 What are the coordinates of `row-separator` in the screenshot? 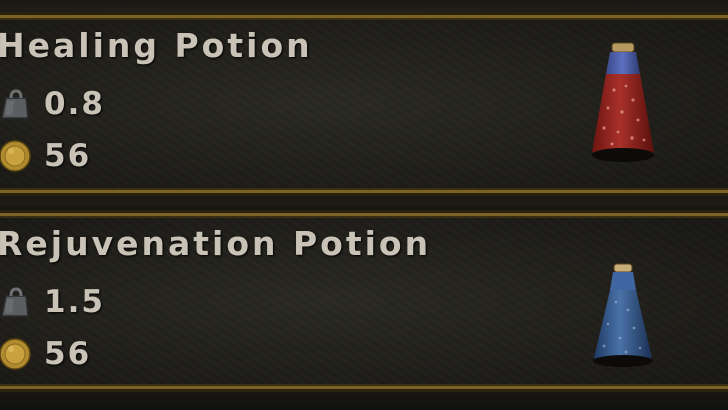 It's located at (364, 203).